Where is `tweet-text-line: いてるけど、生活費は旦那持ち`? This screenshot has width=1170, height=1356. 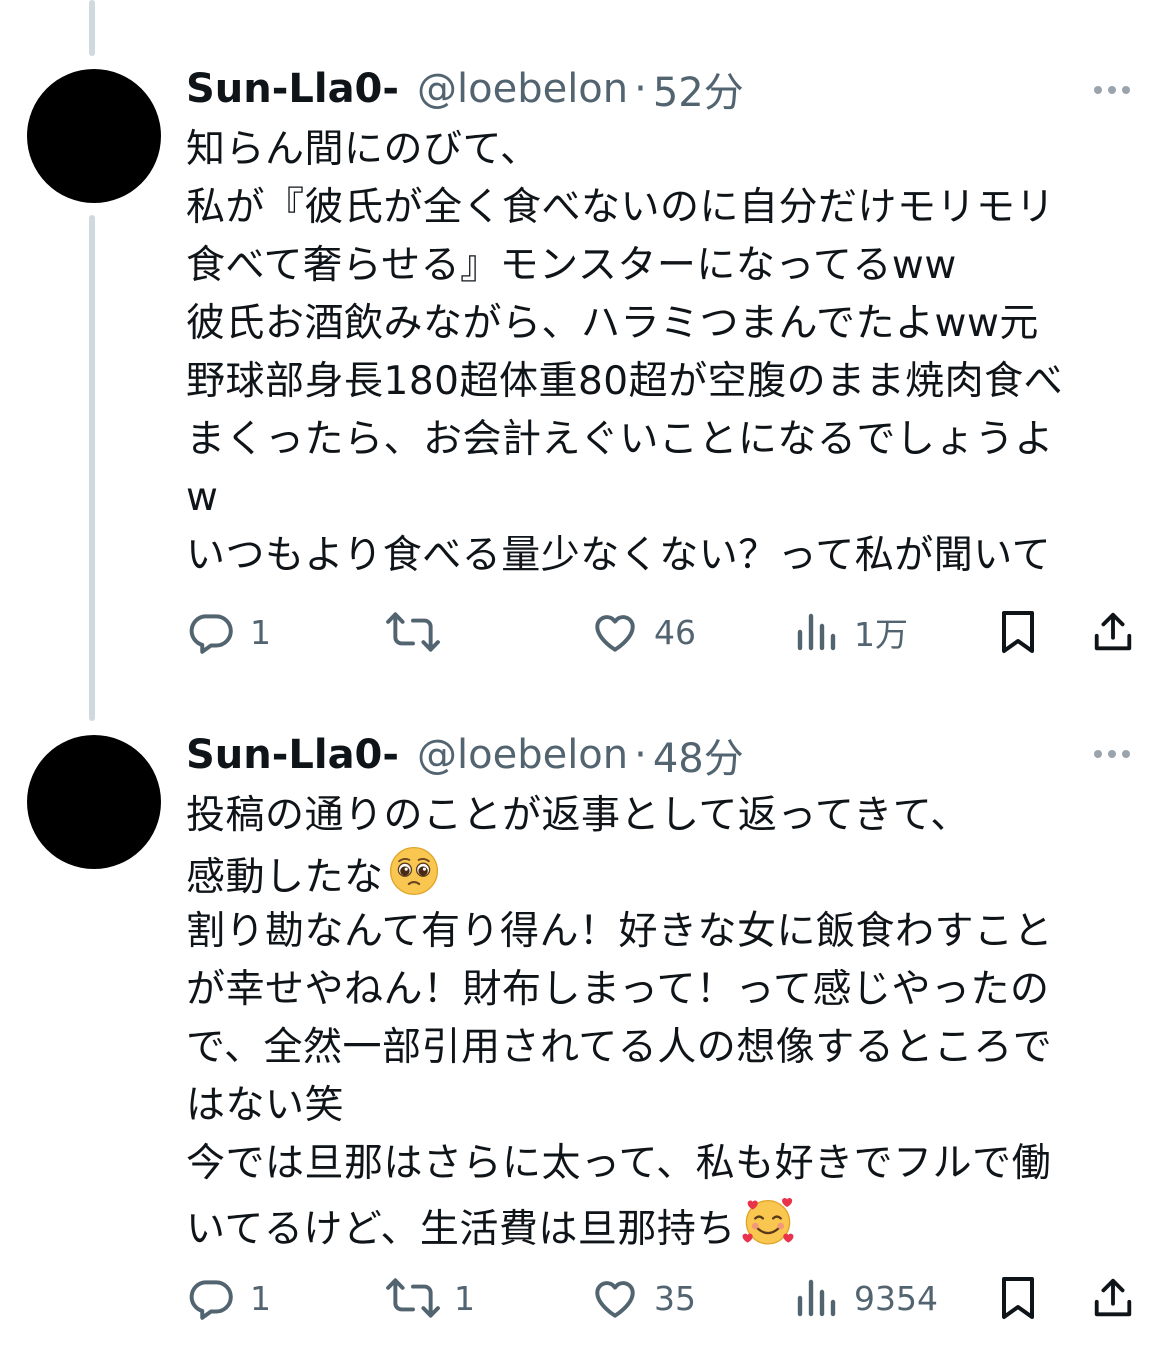
tweet-text-line: いてるけど、生活費は旦那持ち is located at coordinates (656, 1222).